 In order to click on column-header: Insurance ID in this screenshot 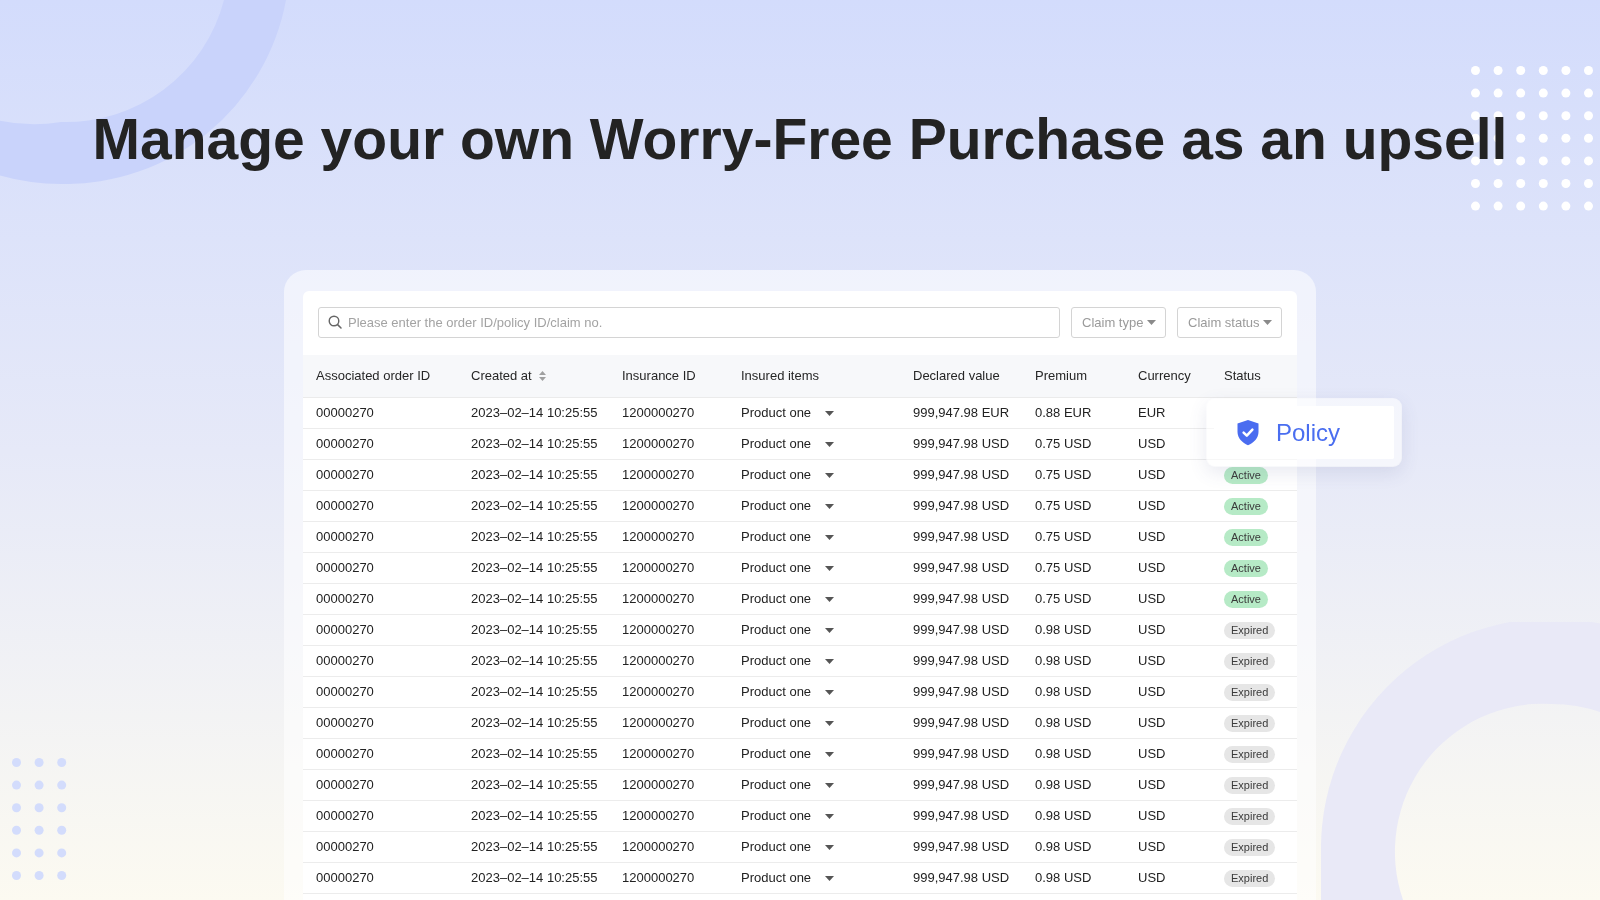, I will do `click(659, 376)`.